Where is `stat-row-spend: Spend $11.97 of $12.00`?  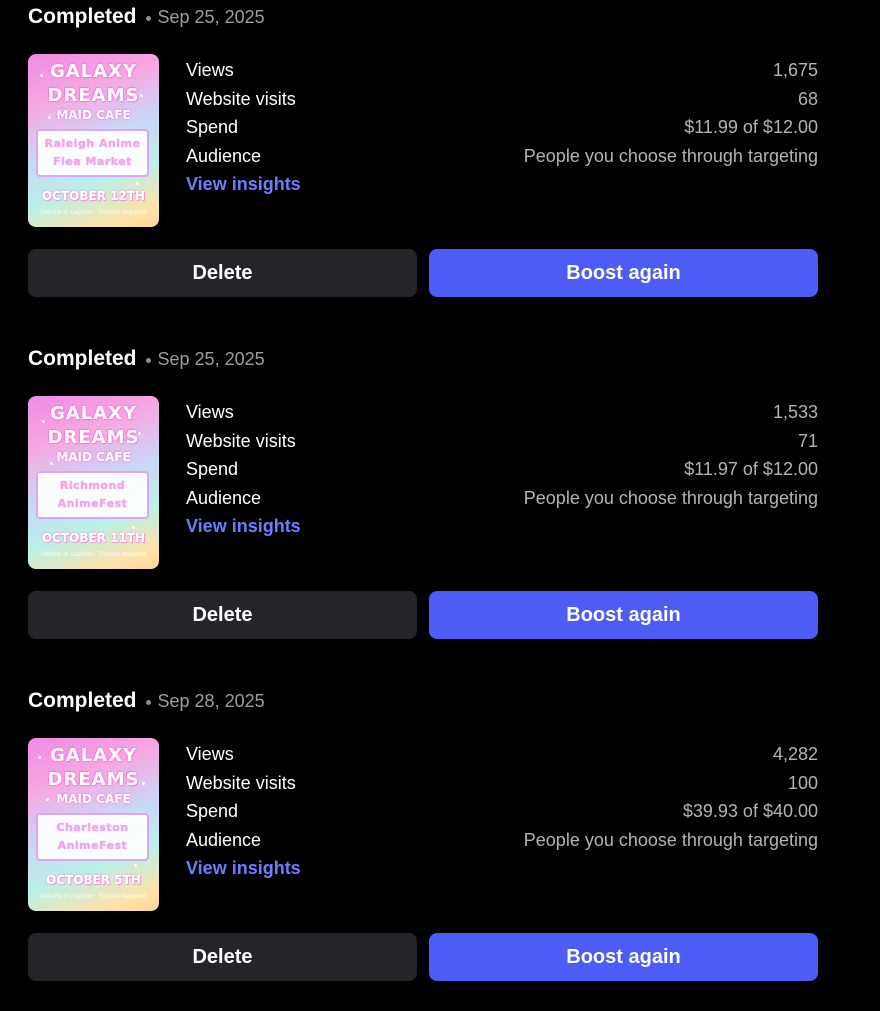
stat-row-spend: Spend $11.97 of $12.00 is located at coordinates (502, 469).